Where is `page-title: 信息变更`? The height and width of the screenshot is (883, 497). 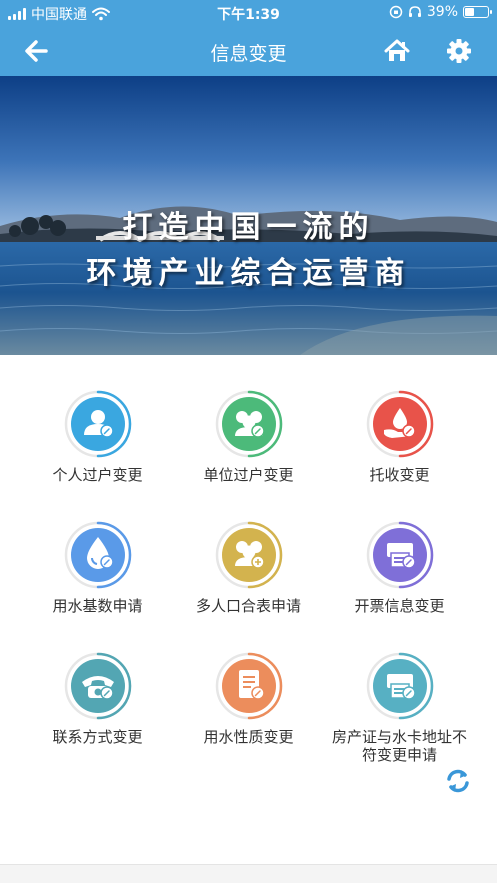 page-title: 信息变更 is located at coordinates (248, 54).